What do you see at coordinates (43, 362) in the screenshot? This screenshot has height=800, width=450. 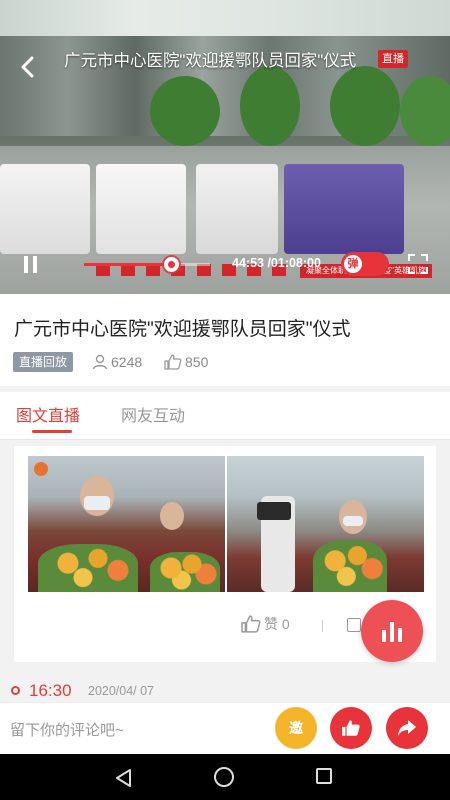 I see `replay-tag: 直播回放` at bounding box center [43, 362].